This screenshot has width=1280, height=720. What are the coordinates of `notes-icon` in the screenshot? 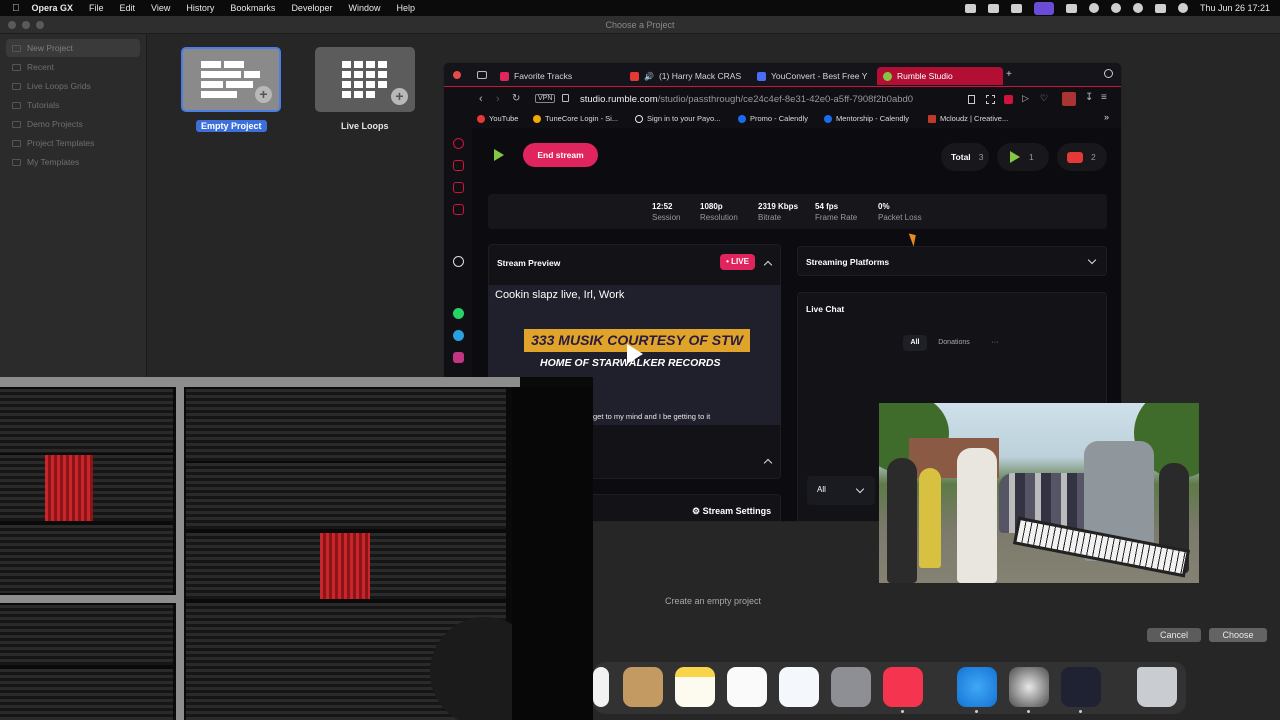 It's located at (695, 687).